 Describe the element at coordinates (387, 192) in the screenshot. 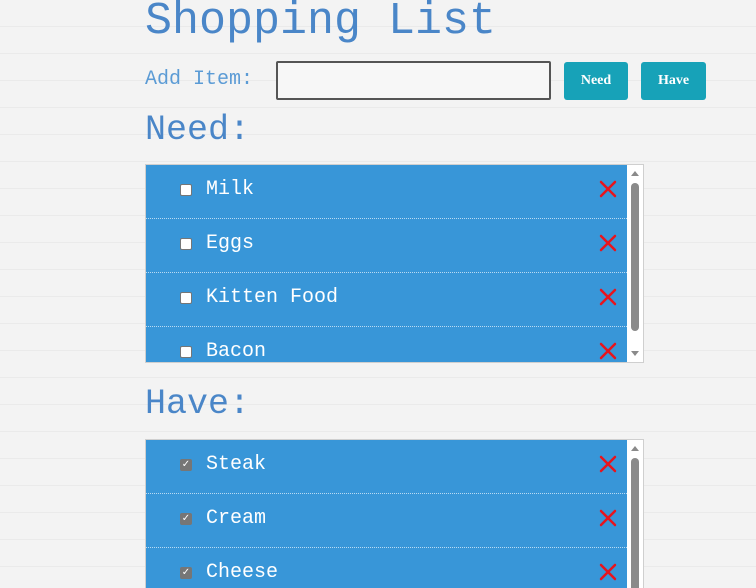

I see `list-item: Milk` at that location.